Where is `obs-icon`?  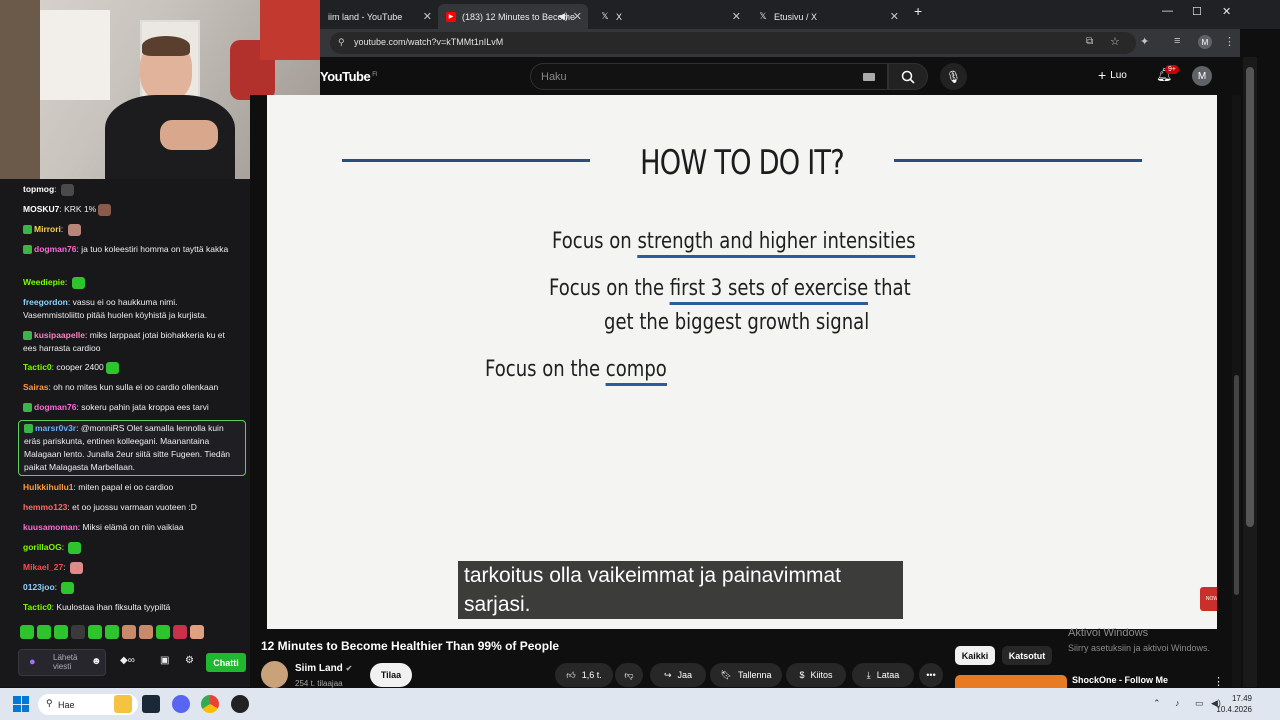
obs-icon is located at coordinates (240, 704).